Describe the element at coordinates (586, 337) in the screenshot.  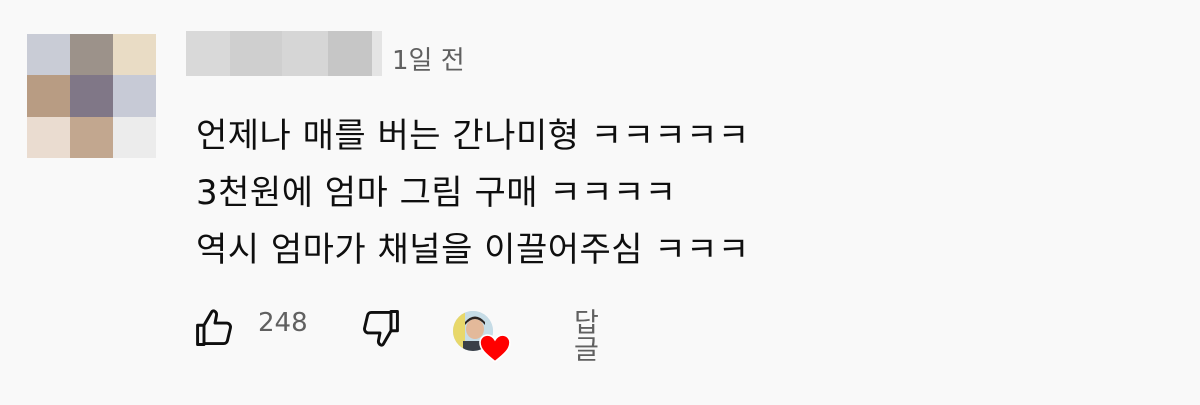
I see `reply-button: 답글` at that location.